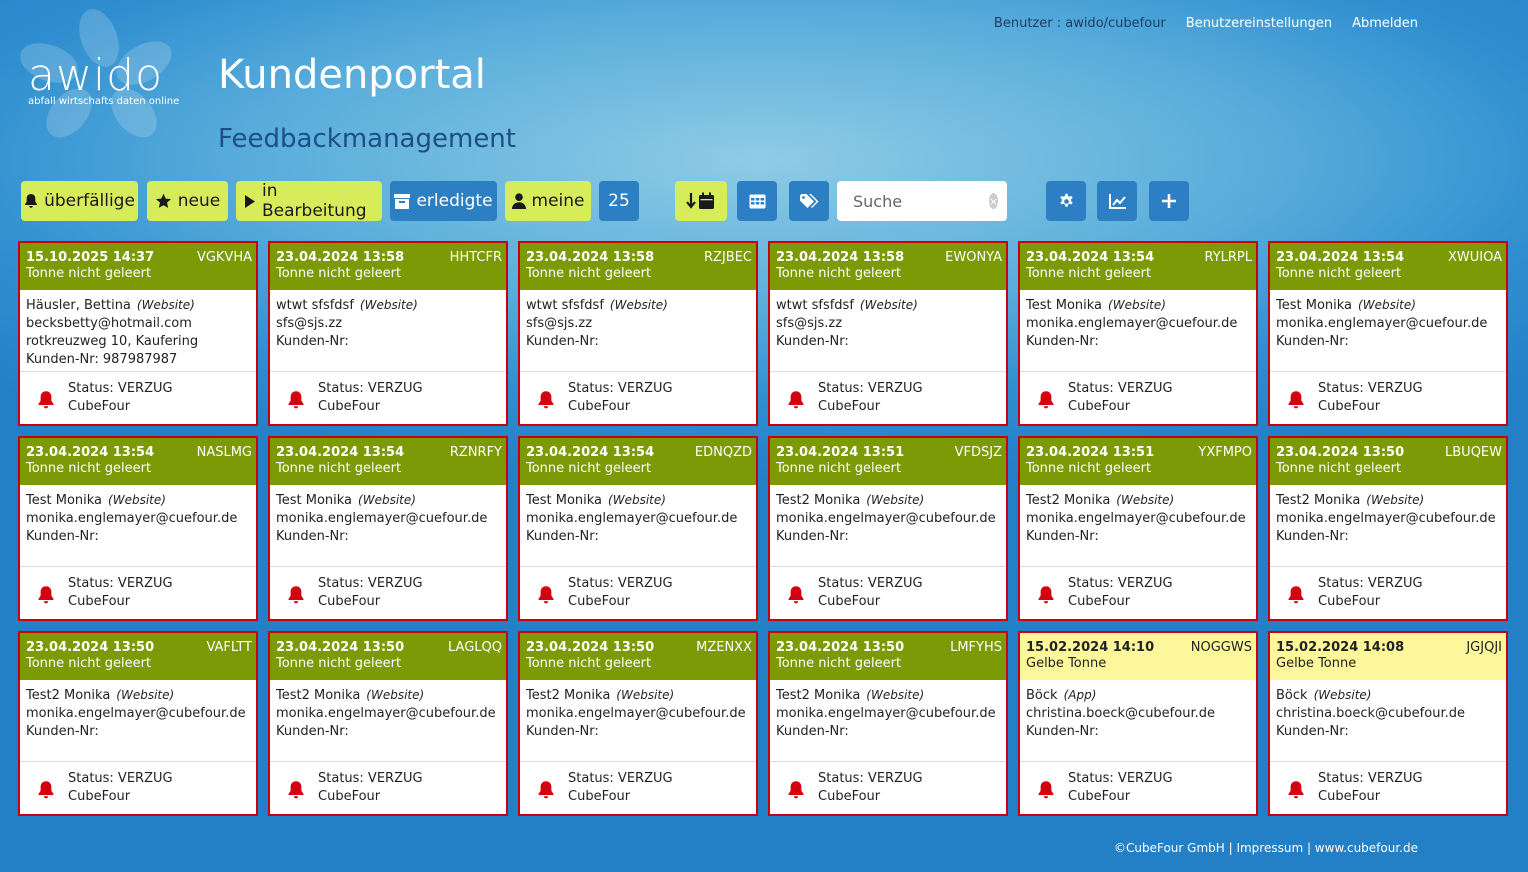  I want to click on add-button, so click(1169, 201).